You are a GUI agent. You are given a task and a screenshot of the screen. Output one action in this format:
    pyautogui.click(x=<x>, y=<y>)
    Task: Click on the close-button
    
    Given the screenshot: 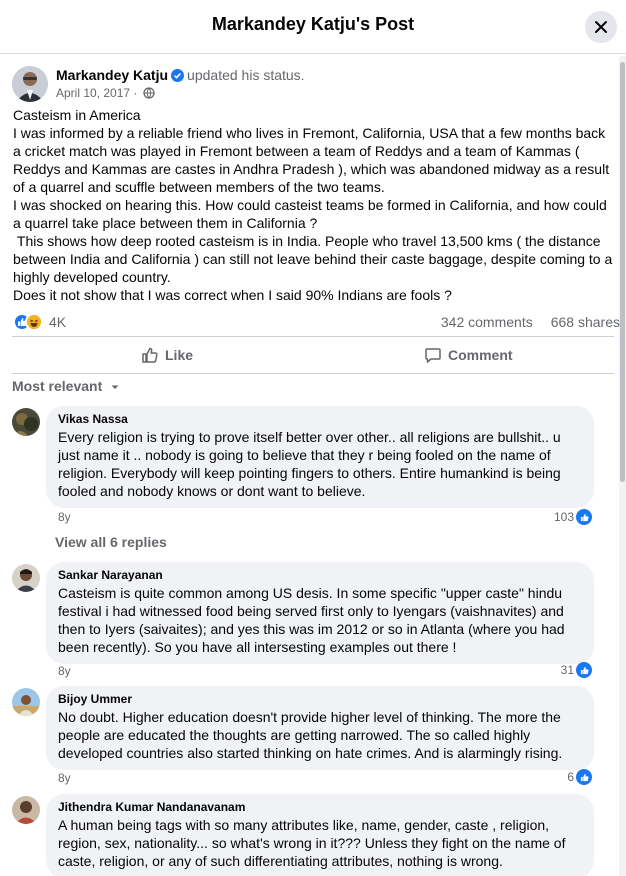 What is the action you would take?
    pyautogui.click(x=601, y=27)
    